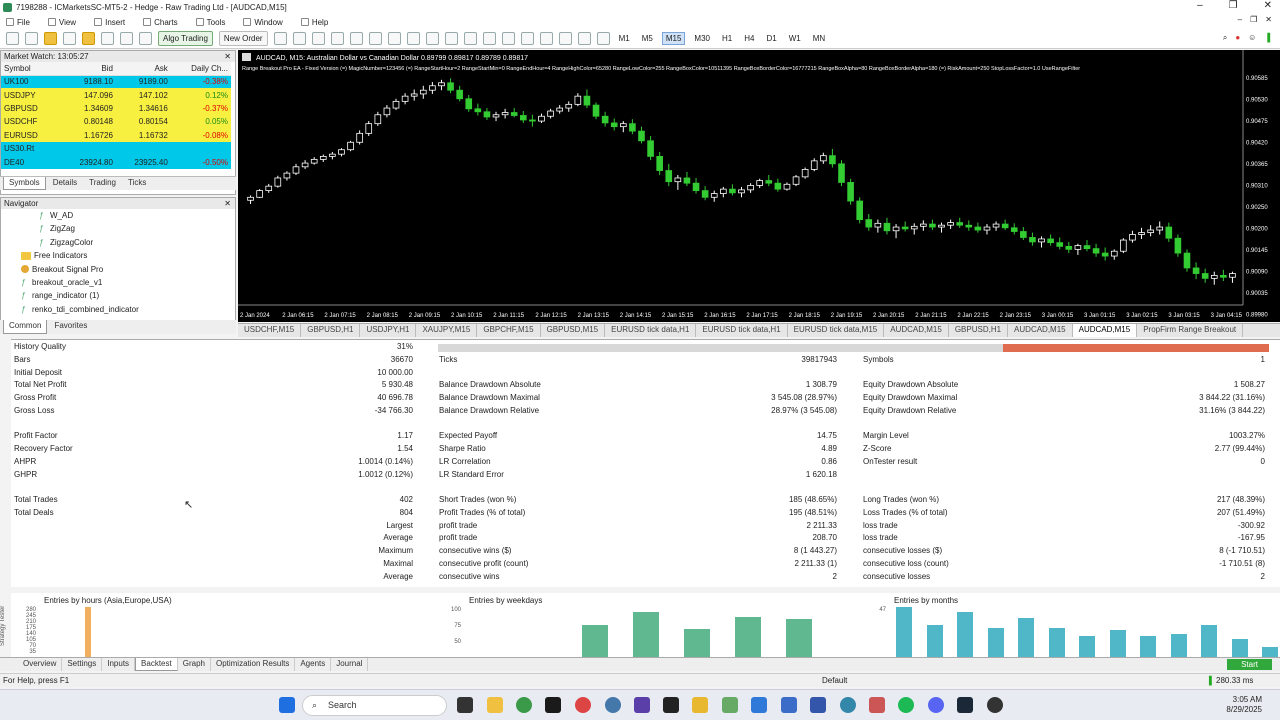  Describe the element at coordinates (495, 705) in the screenshot. I see `file-explorer-icon` at that location.